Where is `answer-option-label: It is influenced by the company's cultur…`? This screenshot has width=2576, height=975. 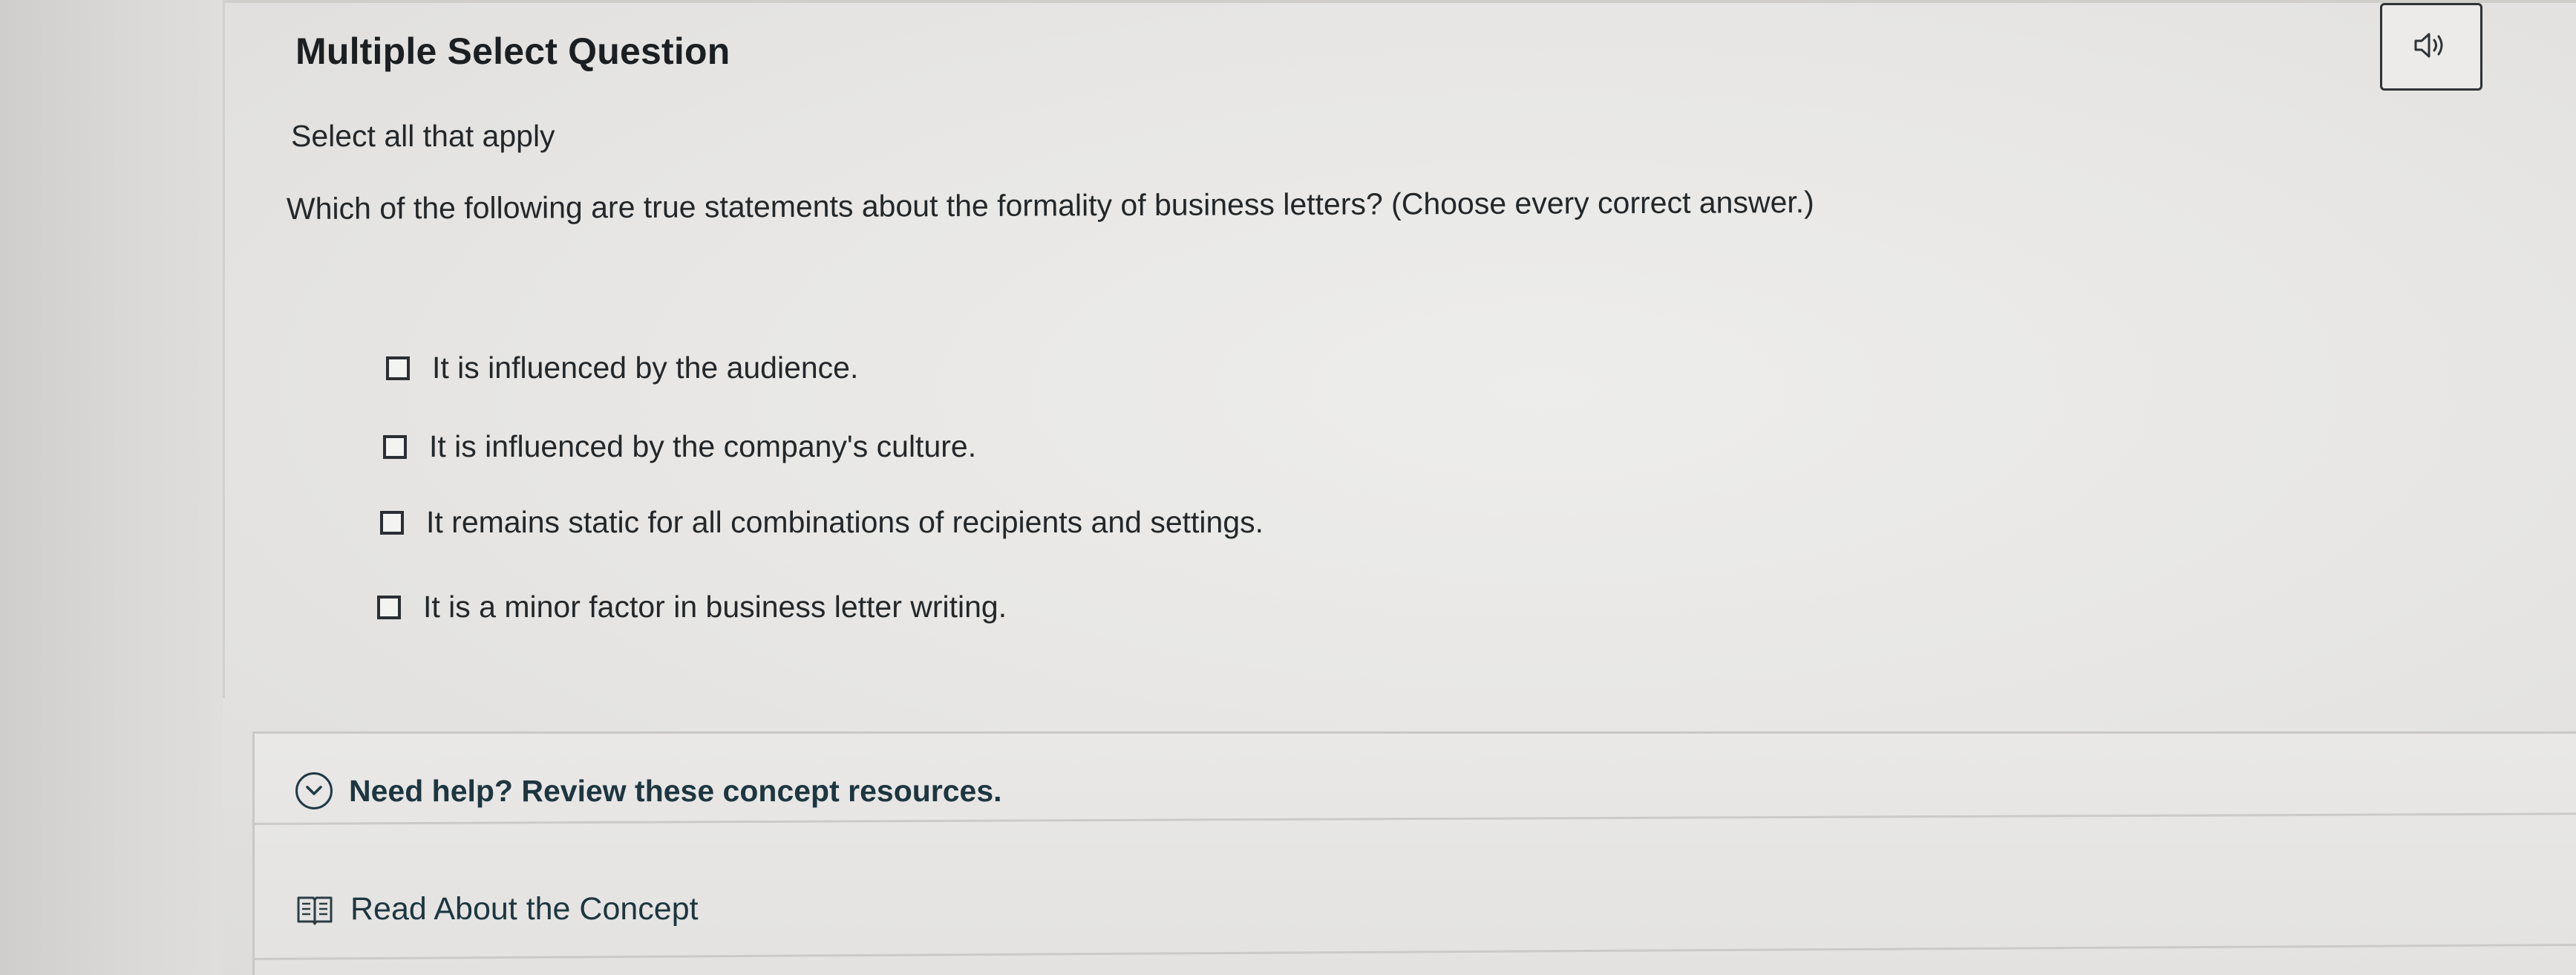 answer-option-label: It is influenced by the company's cultur… is located at coordinates (703, 446).